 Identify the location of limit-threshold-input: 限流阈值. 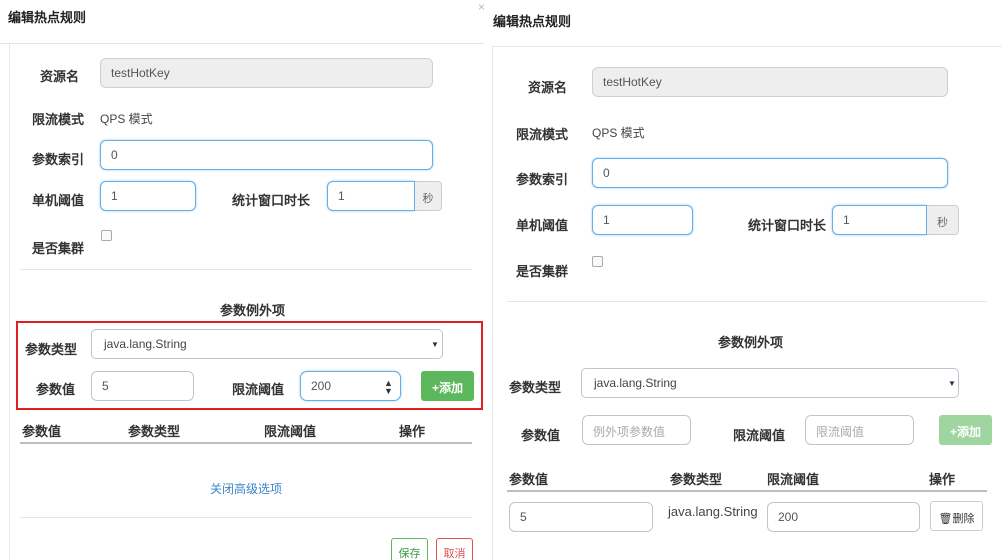
(859, 430).